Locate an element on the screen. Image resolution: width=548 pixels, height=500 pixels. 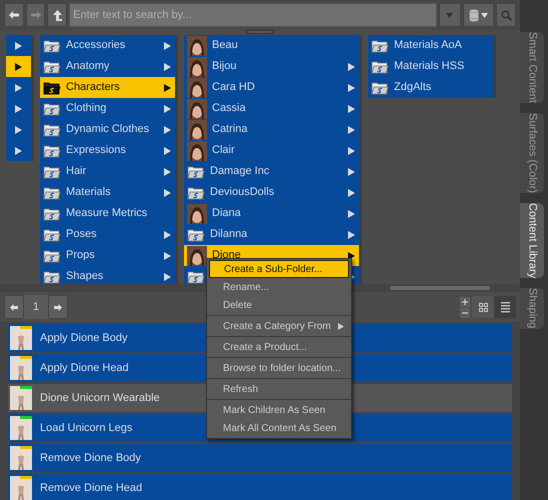
menu-item-label: Mark Children As Seen is located at coordinates (274, 411).